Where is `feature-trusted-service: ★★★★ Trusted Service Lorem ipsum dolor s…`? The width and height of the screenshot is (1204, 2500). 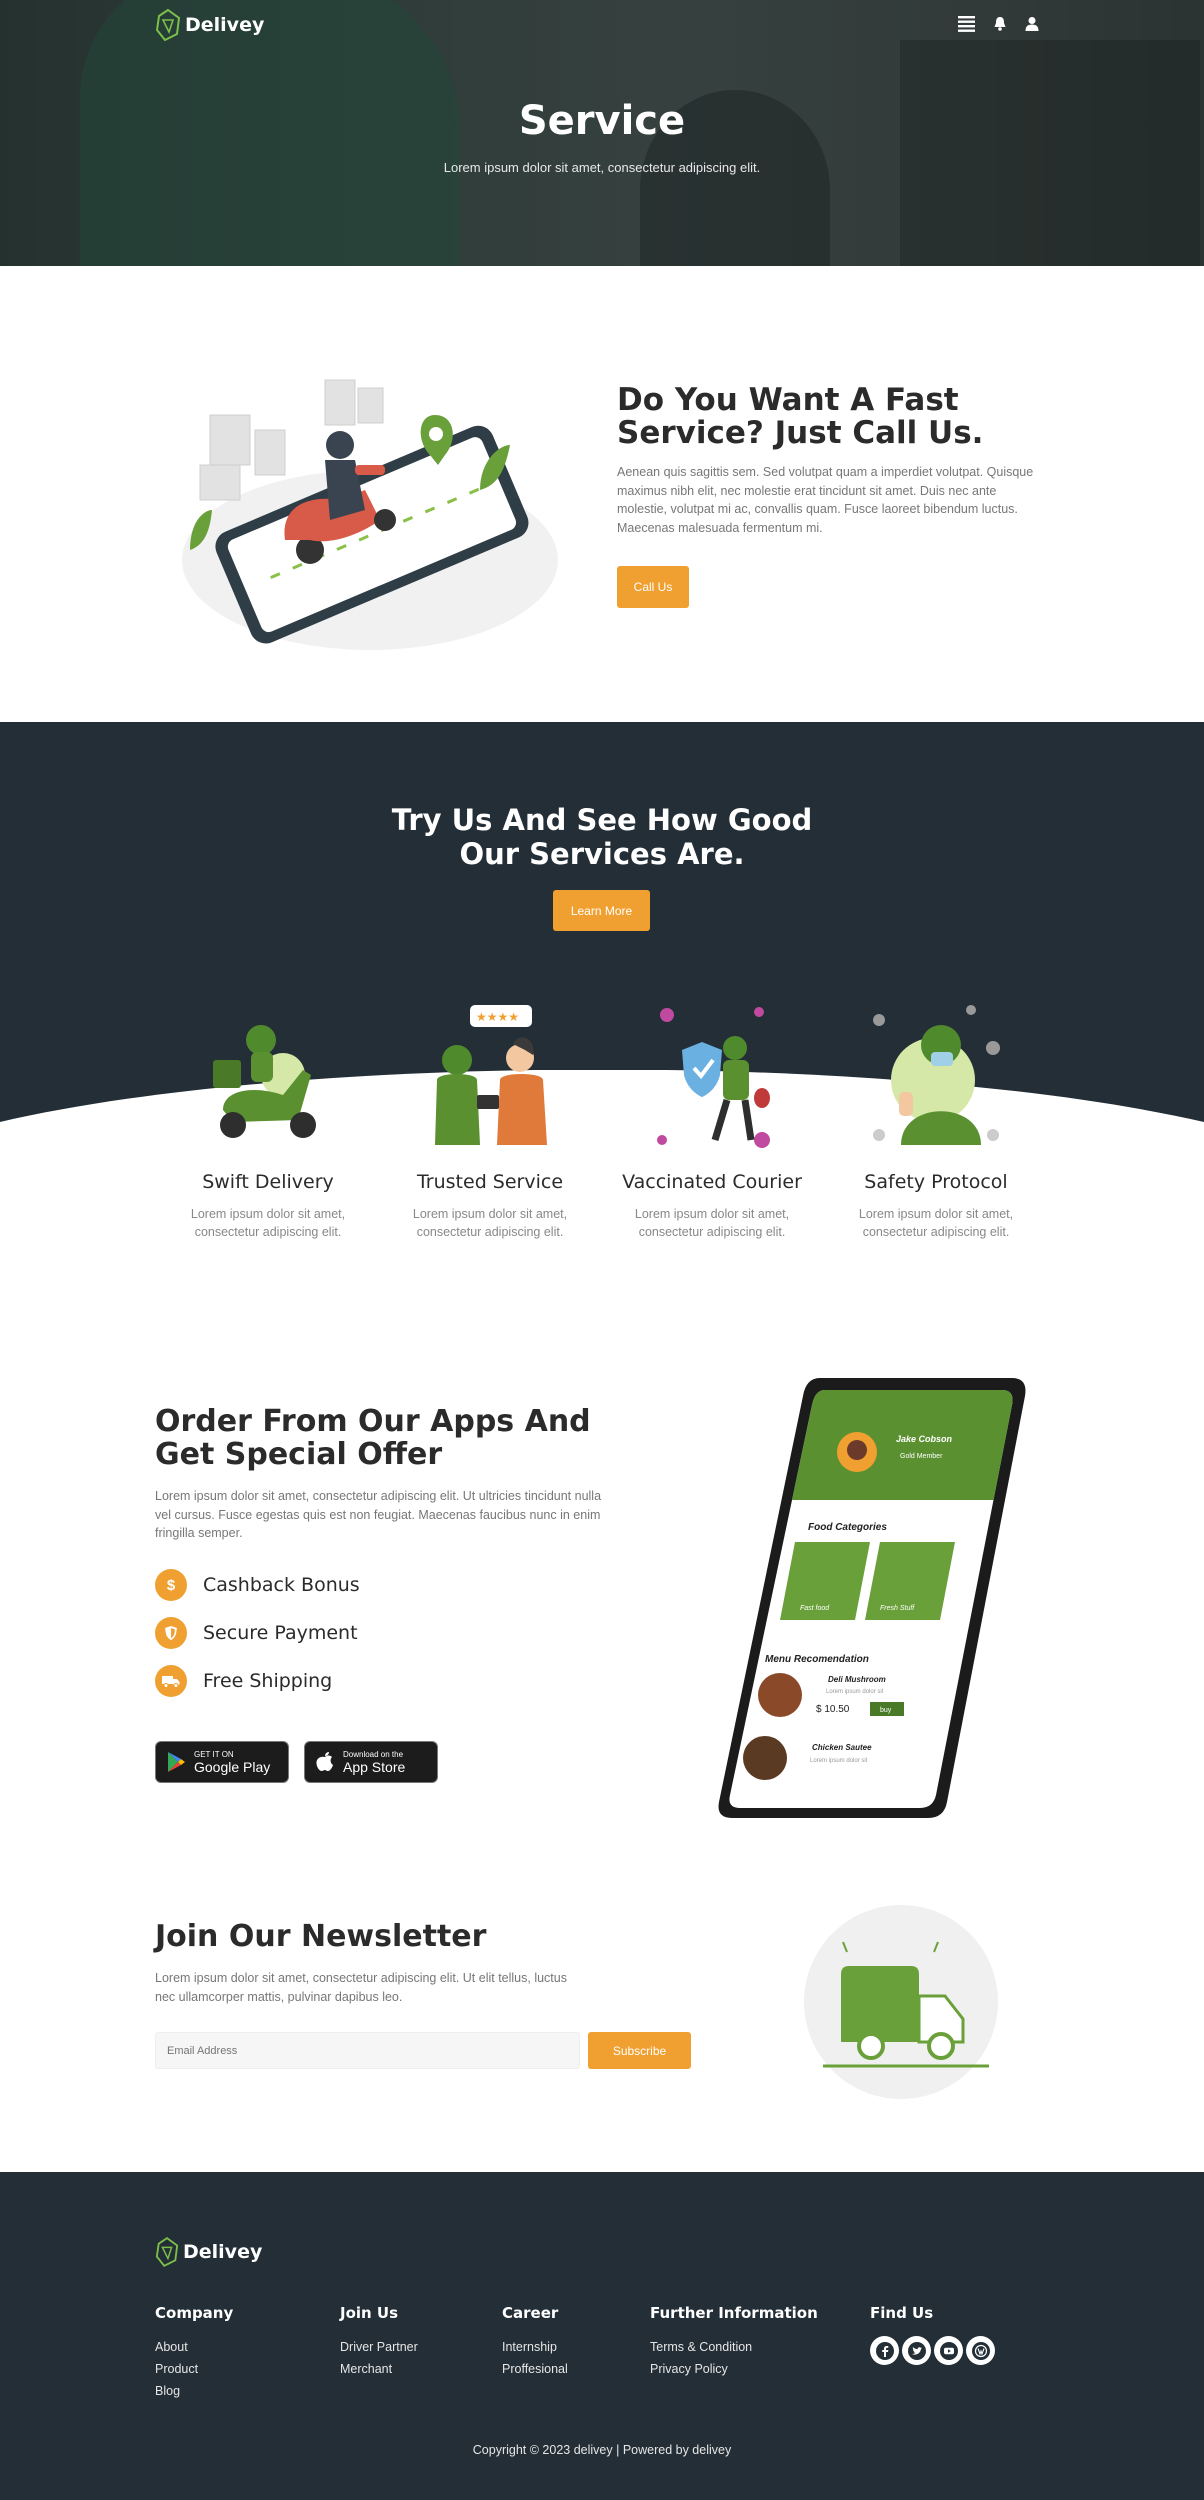
feature-trusted-service: ★★★★ Trusted Service Lorem ipsum dolor s… is located at coordinates (490, 1120).